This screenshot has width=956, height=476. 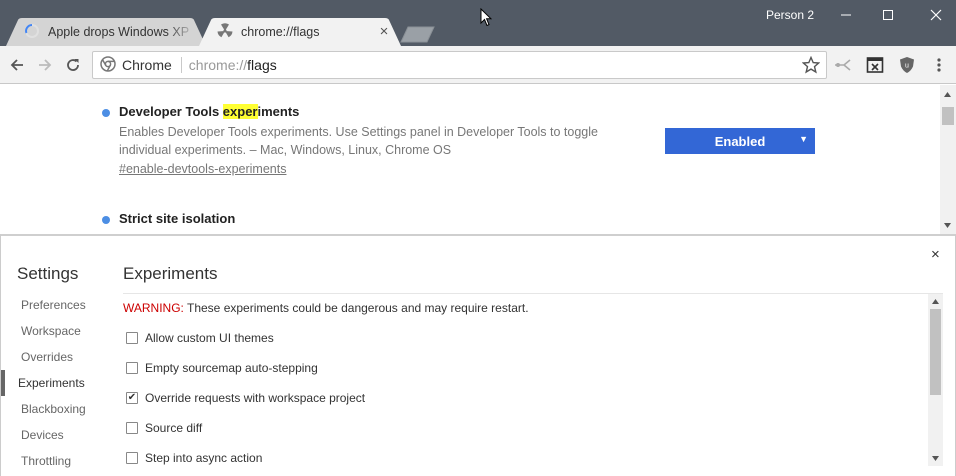 I want to click on flag-state-select: Enabled ▼, so click(x=740, y=141).